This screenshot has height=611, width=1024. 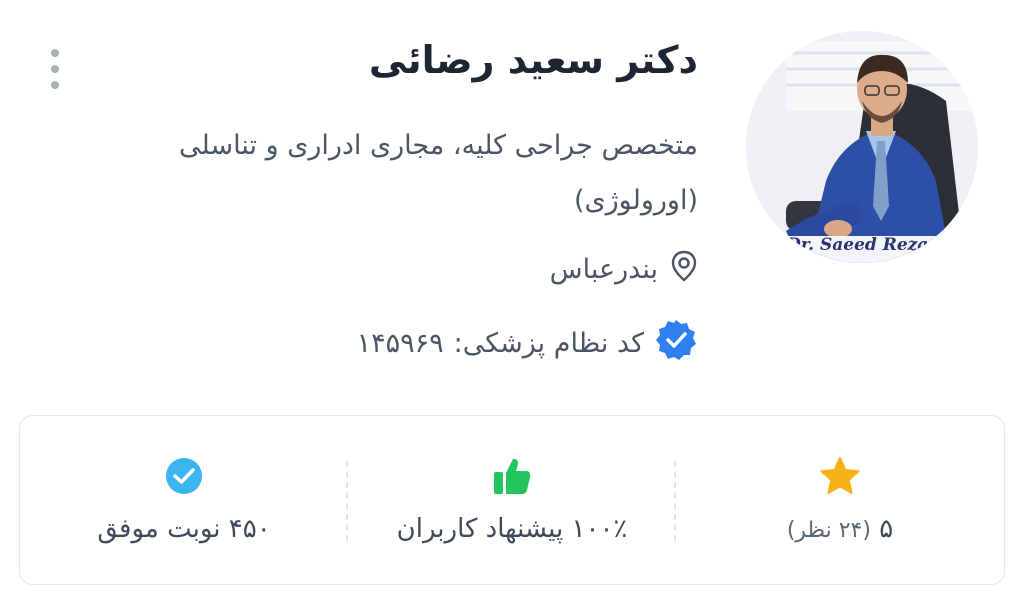 What do you see at coordinates (548, 343) in the screenshot?
I see `medical-code-label: کد نظام پزشکی:` at bounding box center [548, 343].